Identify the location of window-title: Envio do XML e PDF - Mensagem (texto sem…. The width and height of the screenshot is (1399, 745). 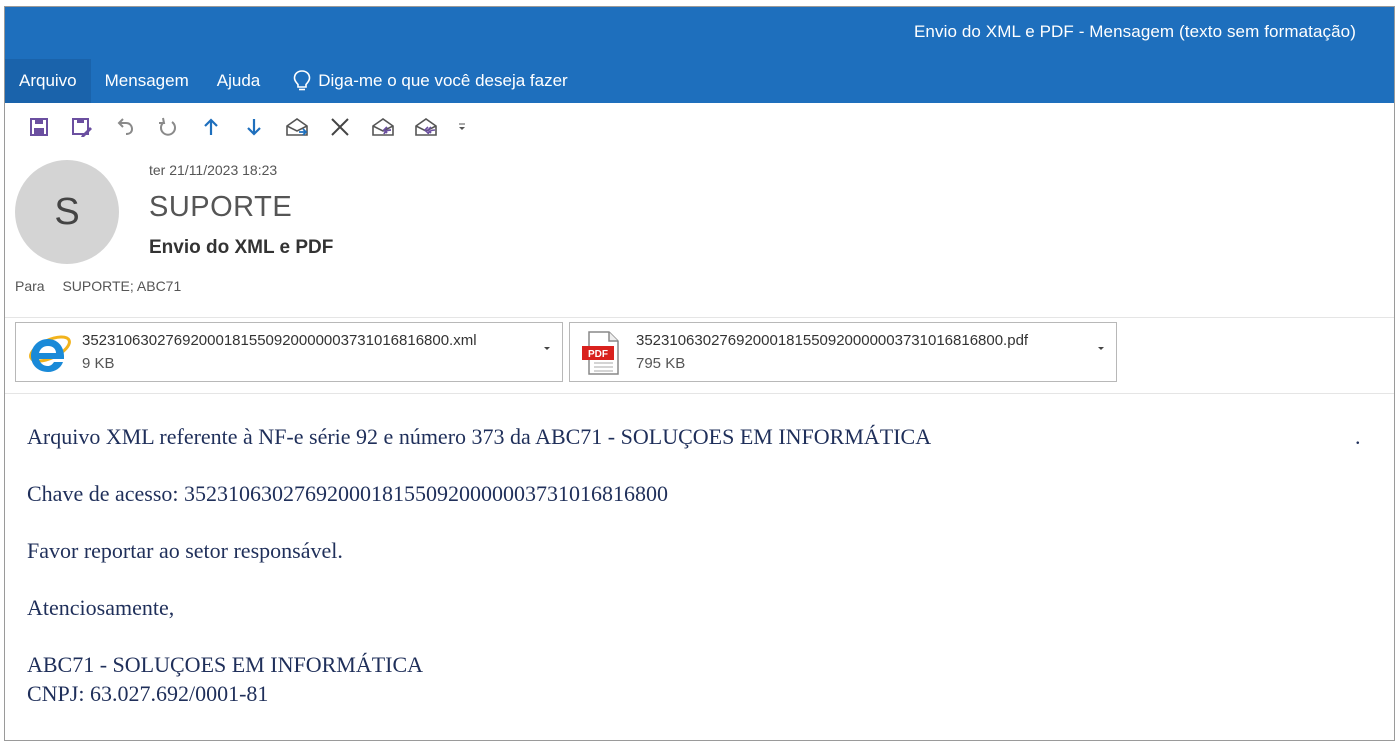
(1134, 31).